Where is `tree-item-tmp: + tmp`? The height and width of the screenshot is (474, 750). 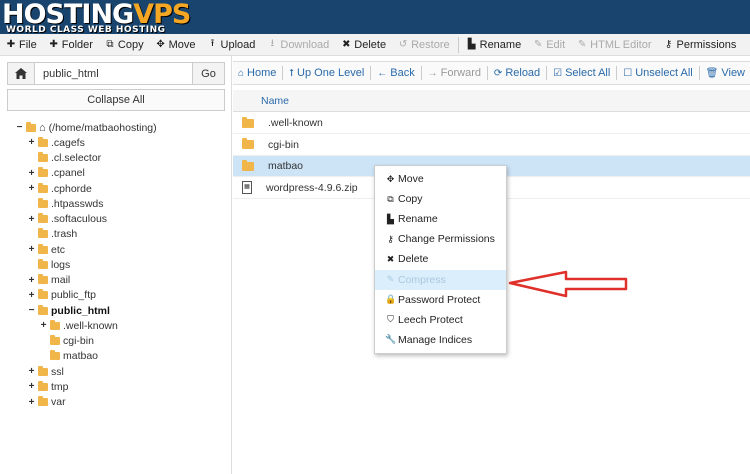
tree-item-tmp: + tmp is located at coordinates (48, 386).